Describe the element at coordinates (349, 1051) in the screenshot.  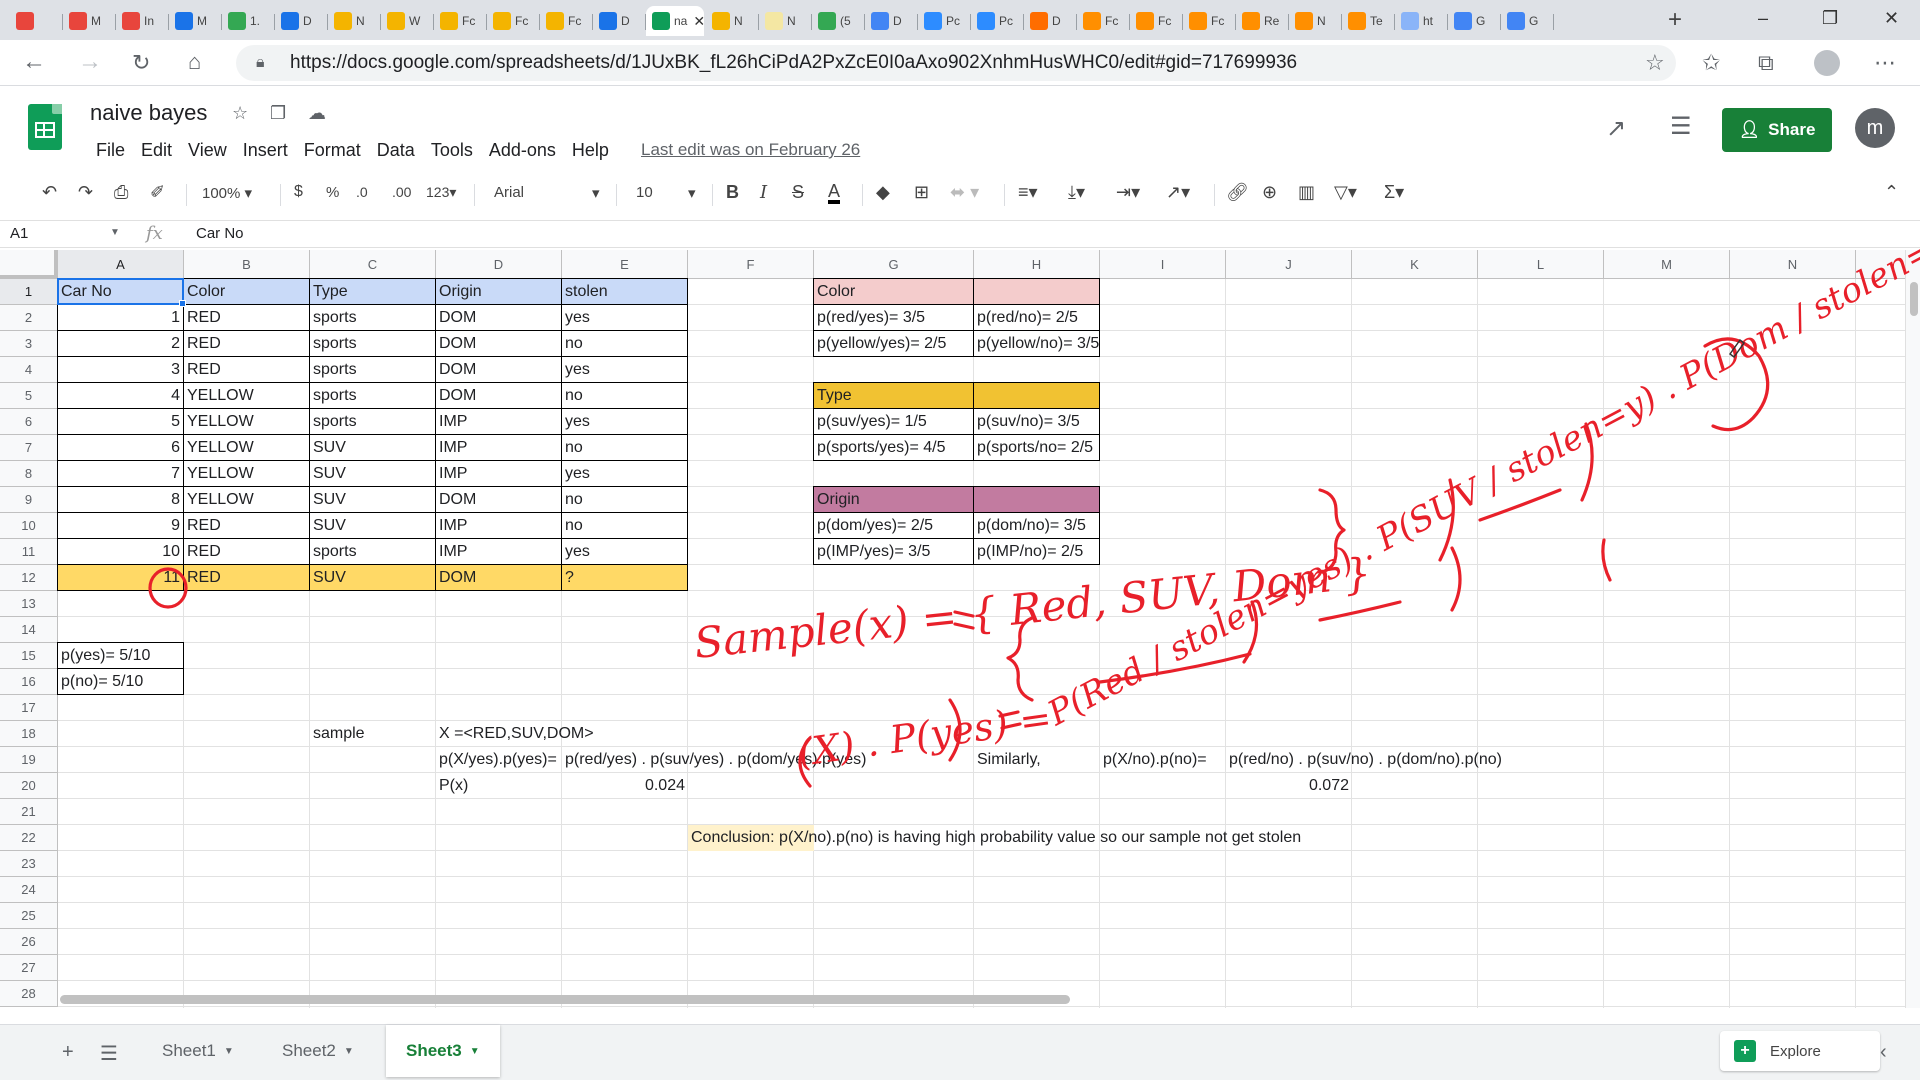
I see `sheet-tab-dropdown-icon: ▼` at that location.